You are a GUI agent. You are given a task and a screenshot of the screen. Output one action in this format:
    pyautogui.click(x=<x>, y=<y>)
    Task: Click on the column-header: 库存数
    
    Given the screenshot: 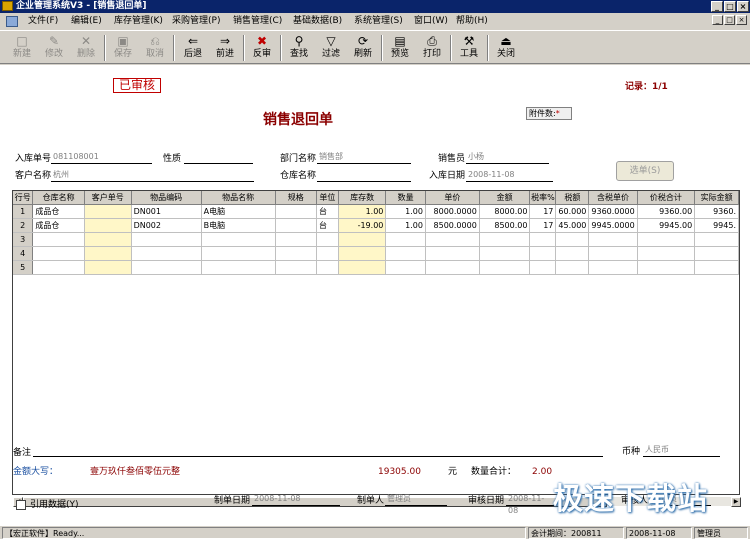 What is the action you would take?
    pyautogui.click(x=362, y=198)
    